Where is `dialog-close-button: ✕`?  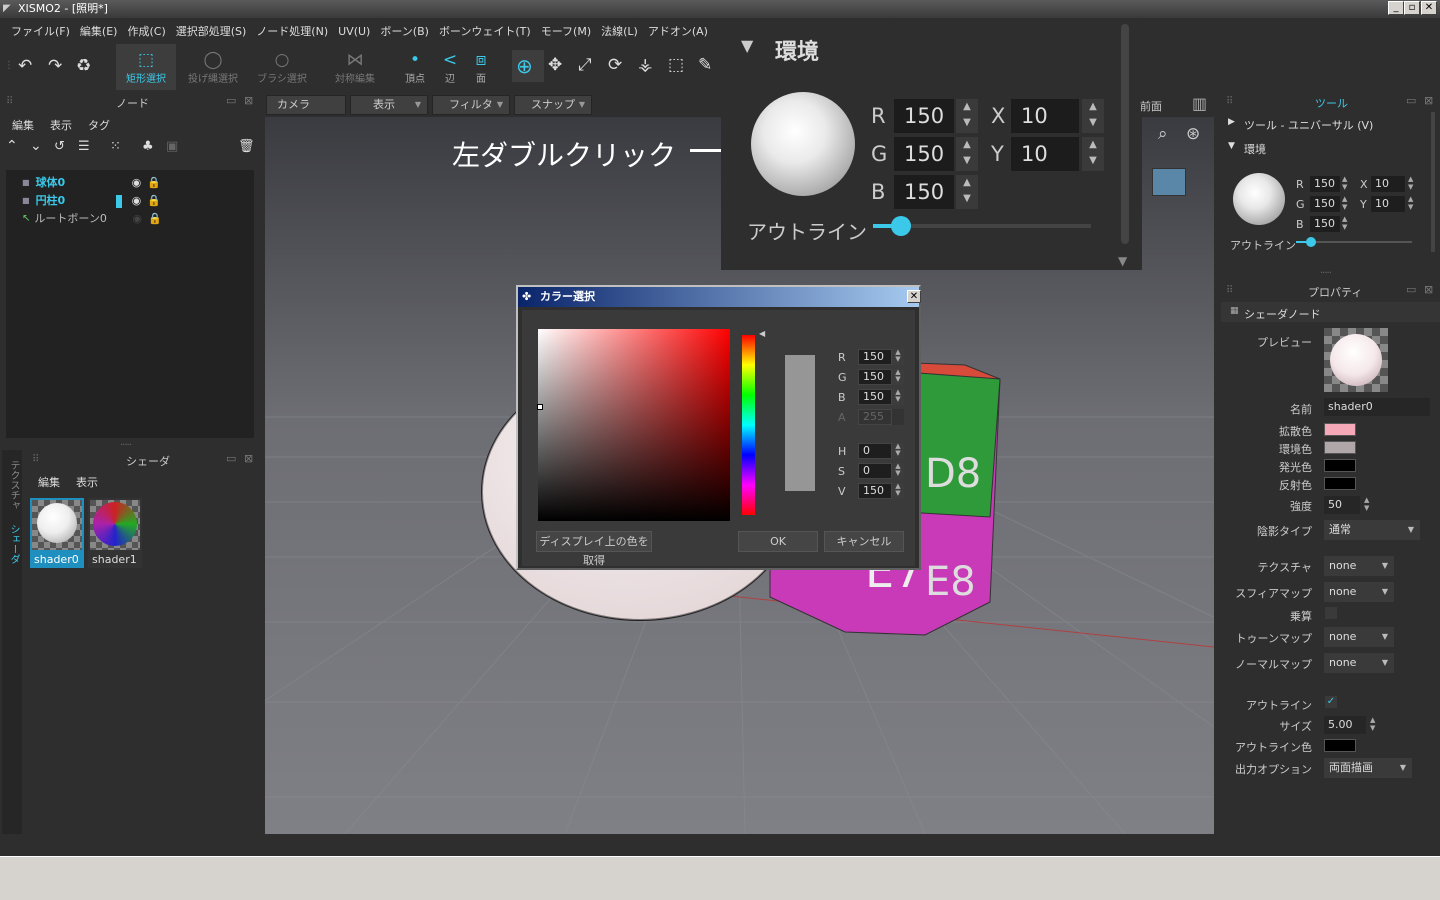
dialog-close-button: ✕ is located at coordinates (914, 296).